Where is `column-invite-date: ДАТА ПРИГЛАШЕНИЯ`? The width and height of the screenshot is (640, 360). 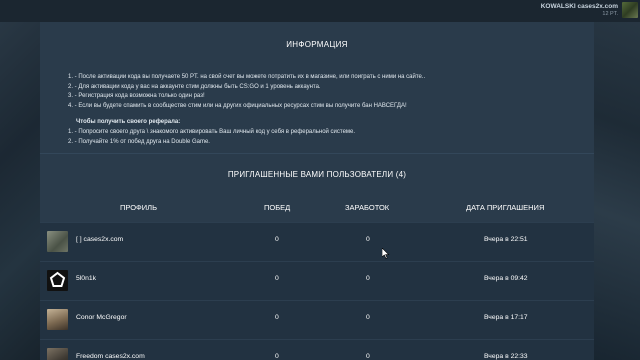
column-invite-date: ДАТА ПРИГЛАШЕНИЯ is located at coordinates (505, 207).